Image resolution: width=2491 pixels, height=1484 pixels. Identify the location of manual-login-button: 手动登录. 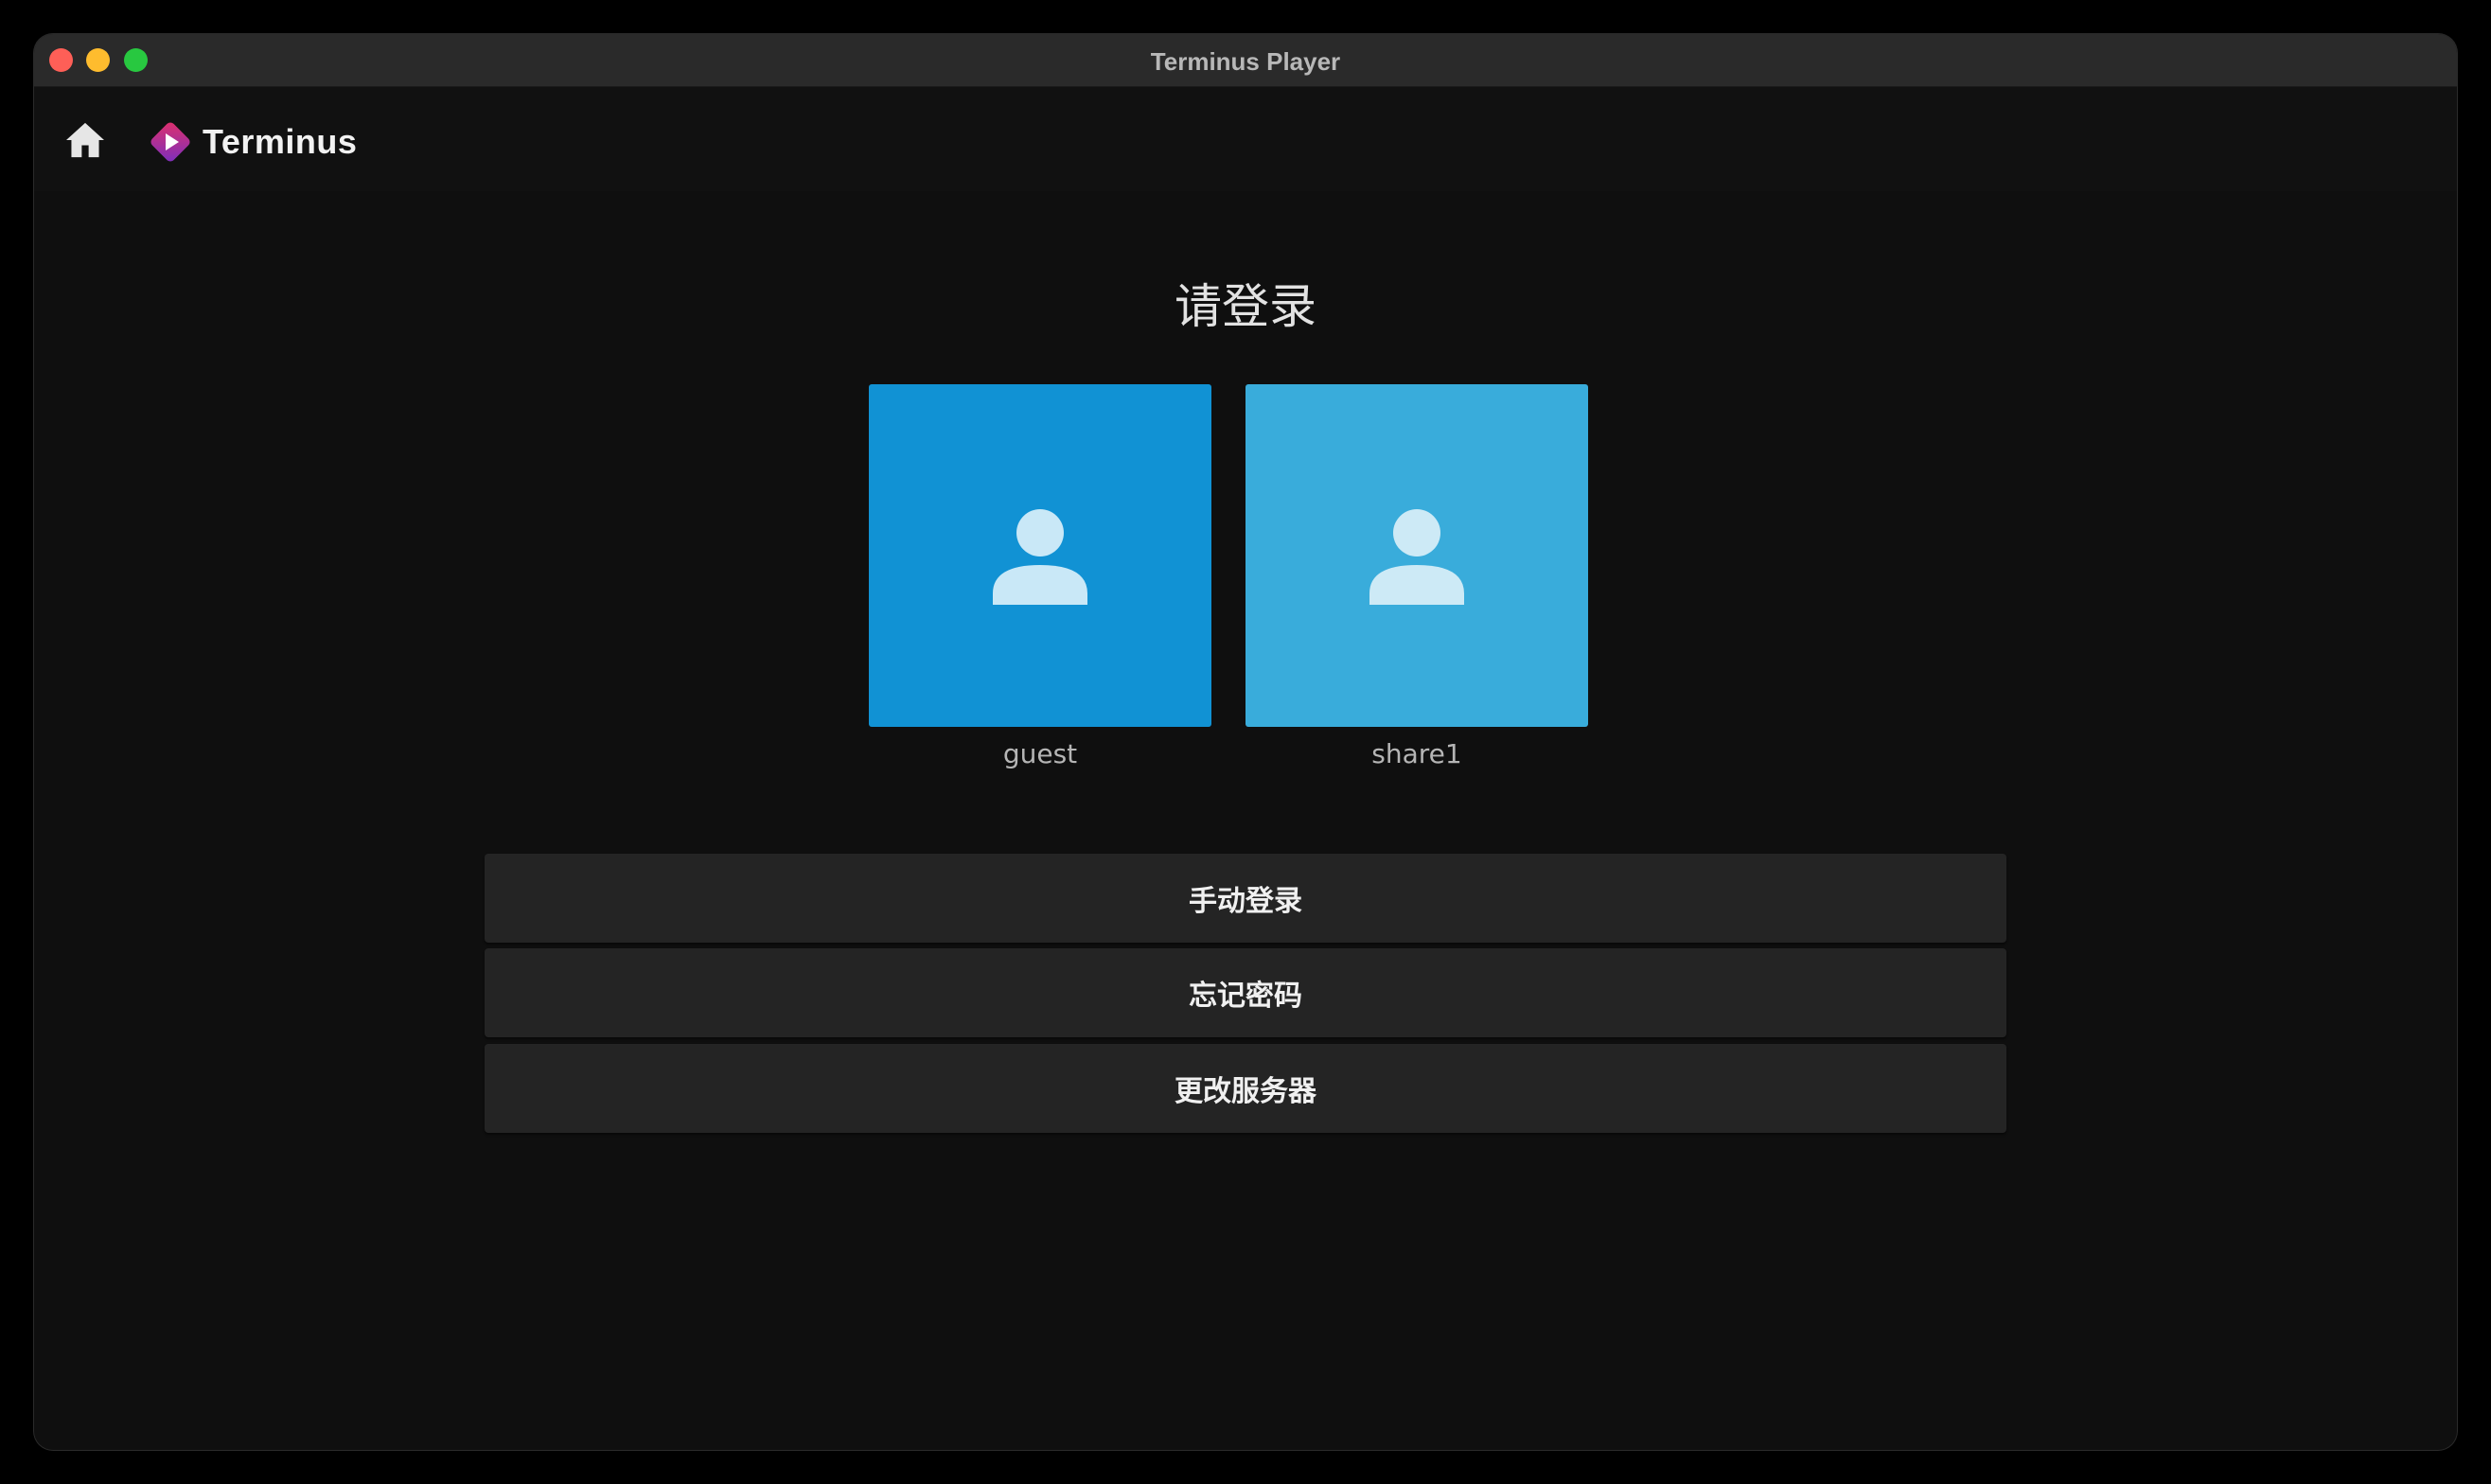
(1245, 898).